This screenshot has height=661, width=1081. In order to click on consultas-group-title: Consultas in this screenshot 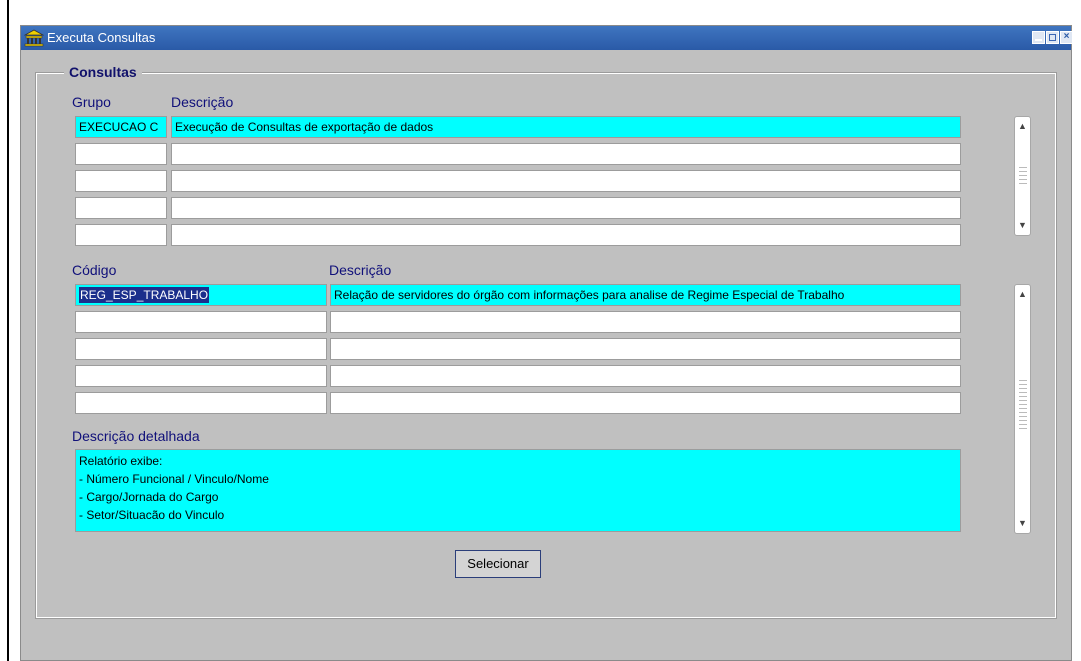, I will do `click(103, 72)`.